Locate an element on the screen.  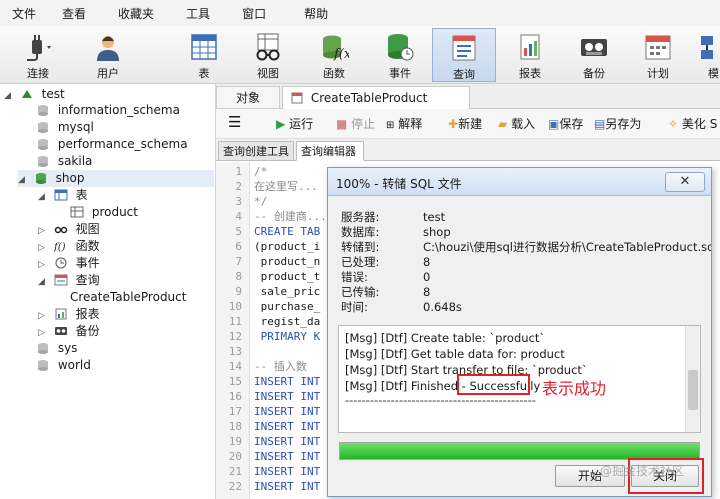
tree-db-mysql: mysql is located at coordinates (65, 127).